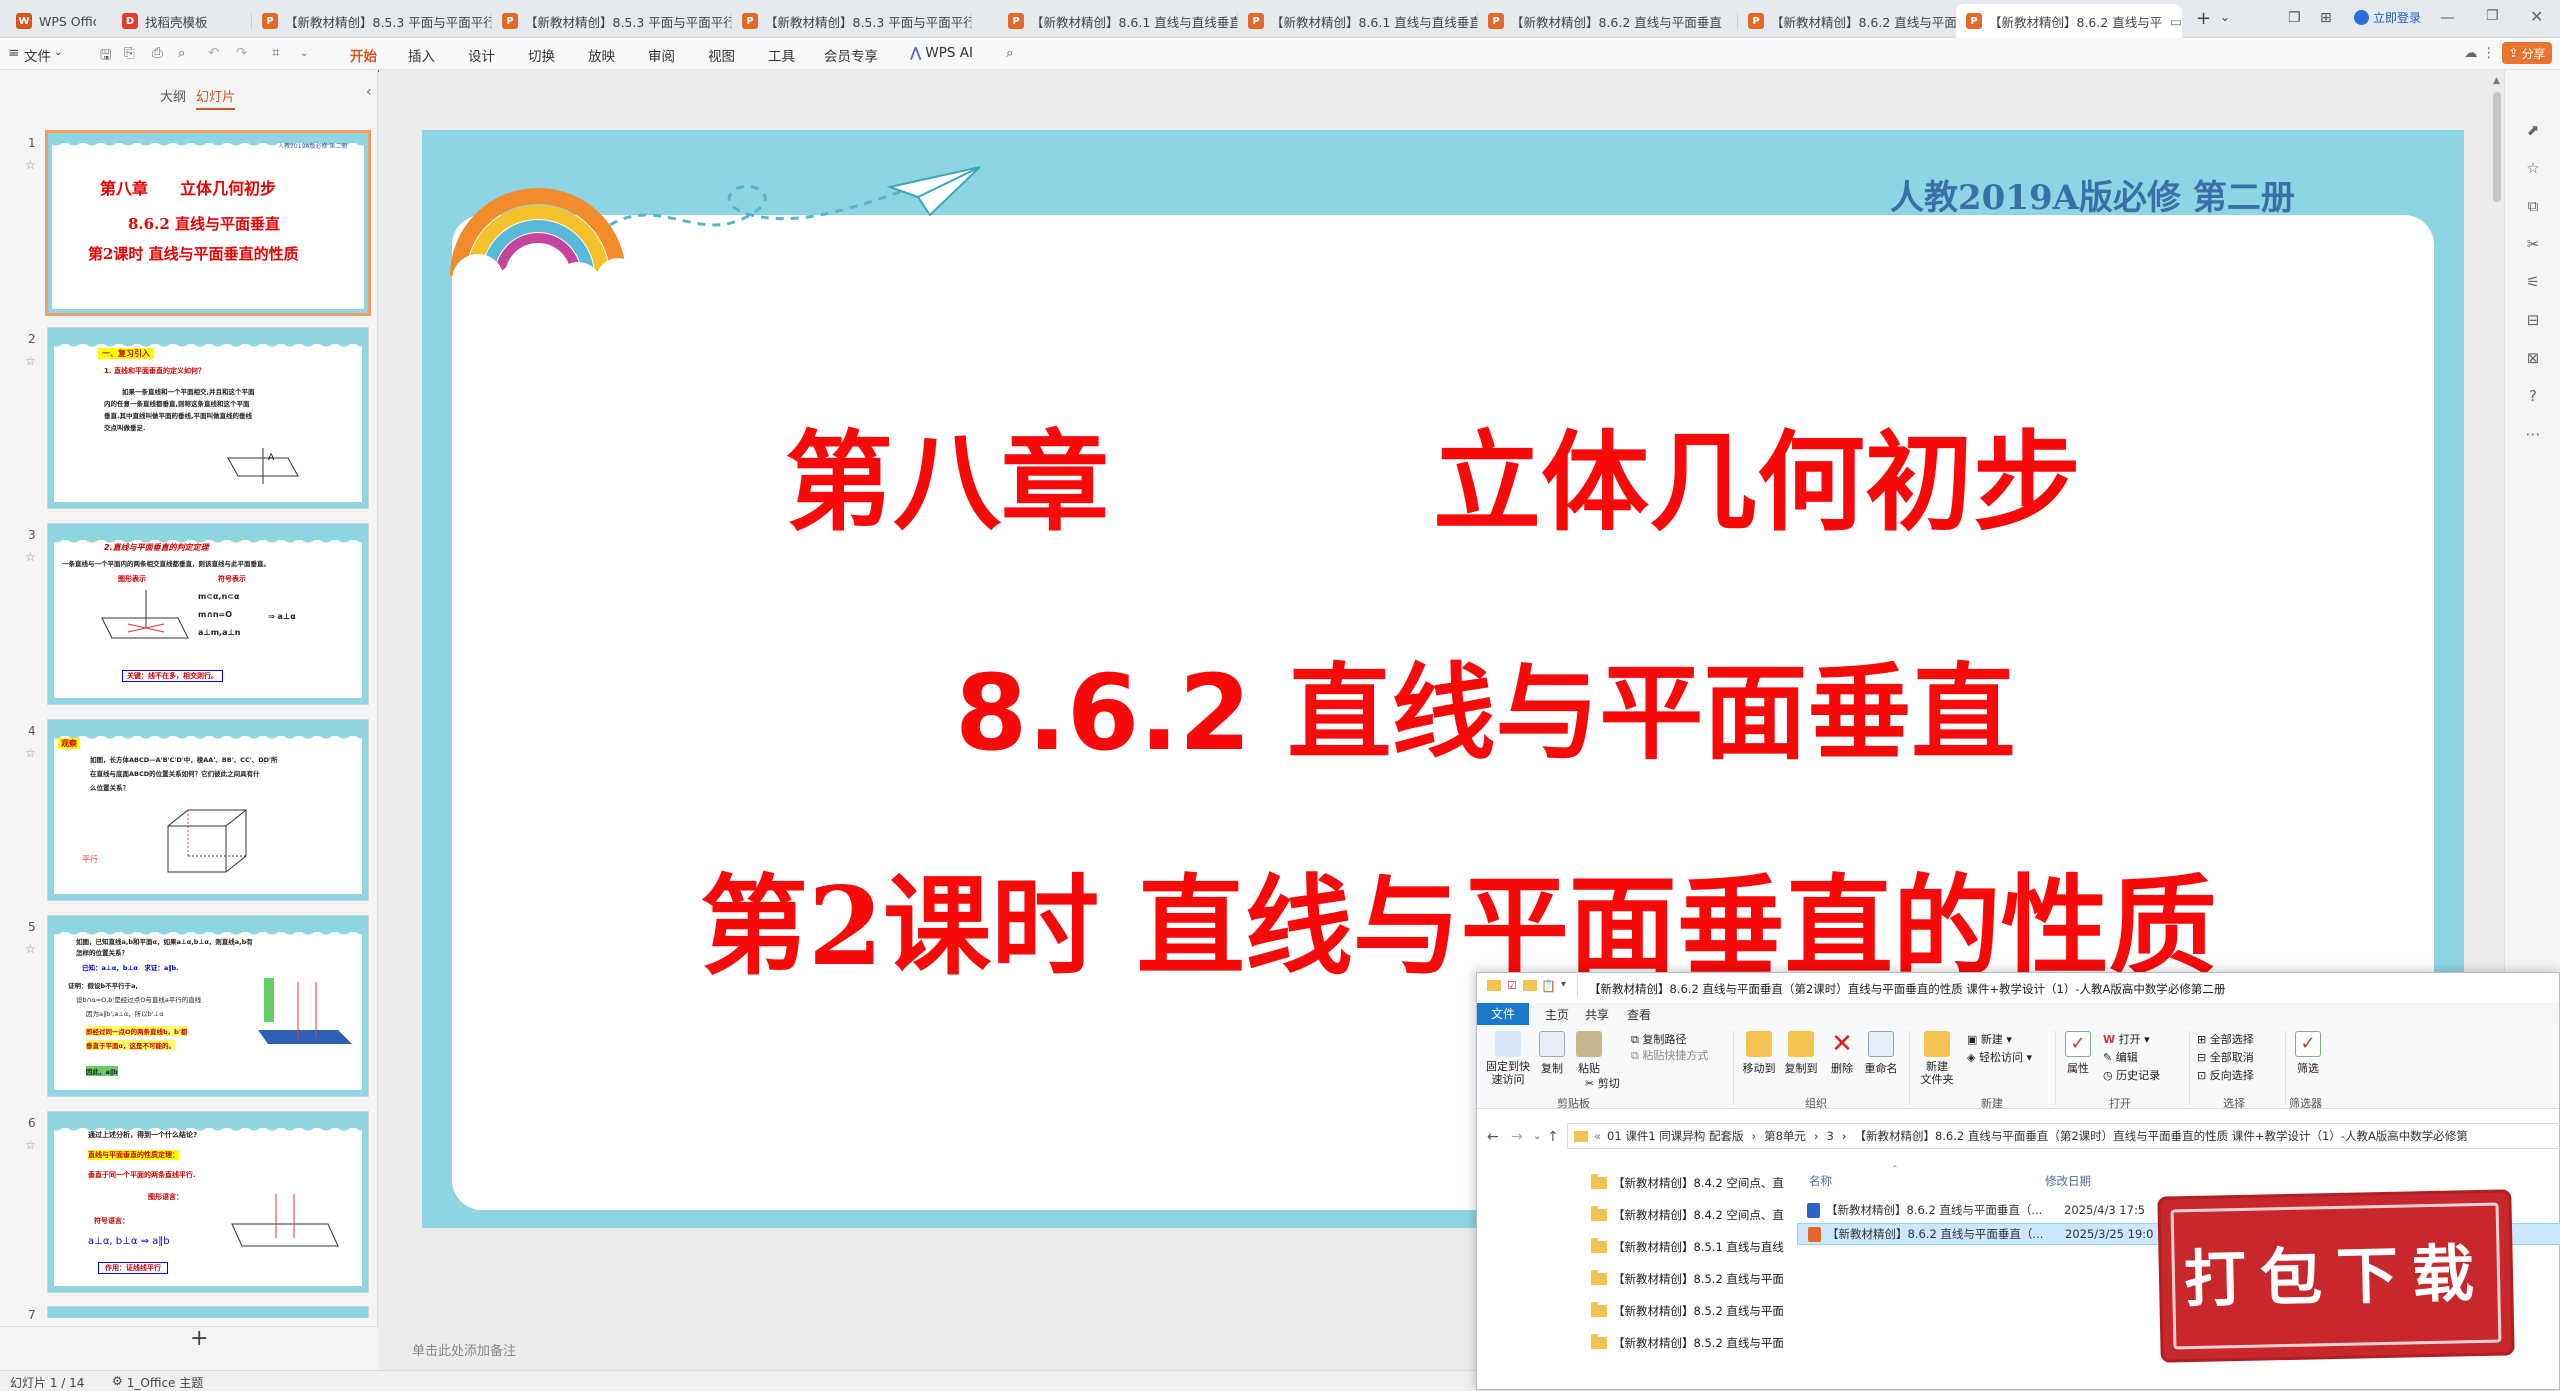 This screenshot has width=2560, height=1391. What do you see at coordinates (1433, 474) in the screenshot?
I see `slide-chapter-title: 第八章 立体几何初步` at bounding box center [1433, 474].